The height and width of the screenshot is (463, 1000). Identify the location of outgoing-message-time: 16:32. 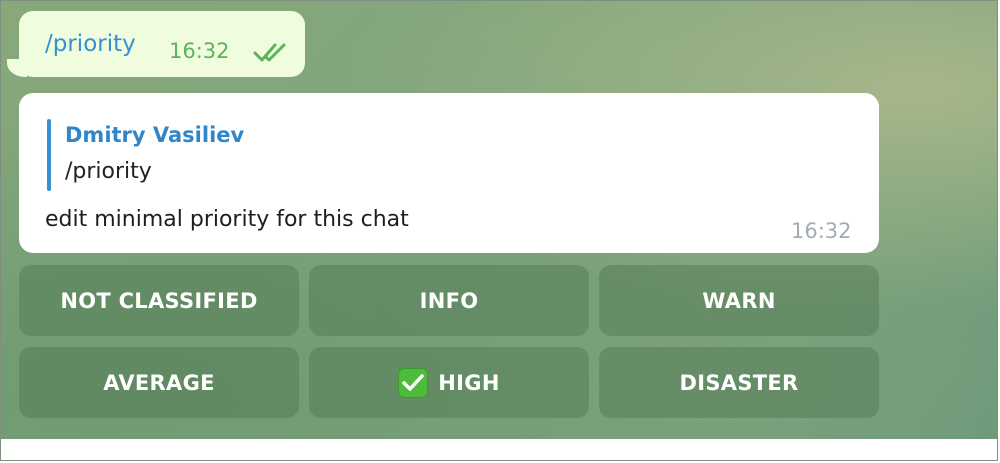
(199, 51).